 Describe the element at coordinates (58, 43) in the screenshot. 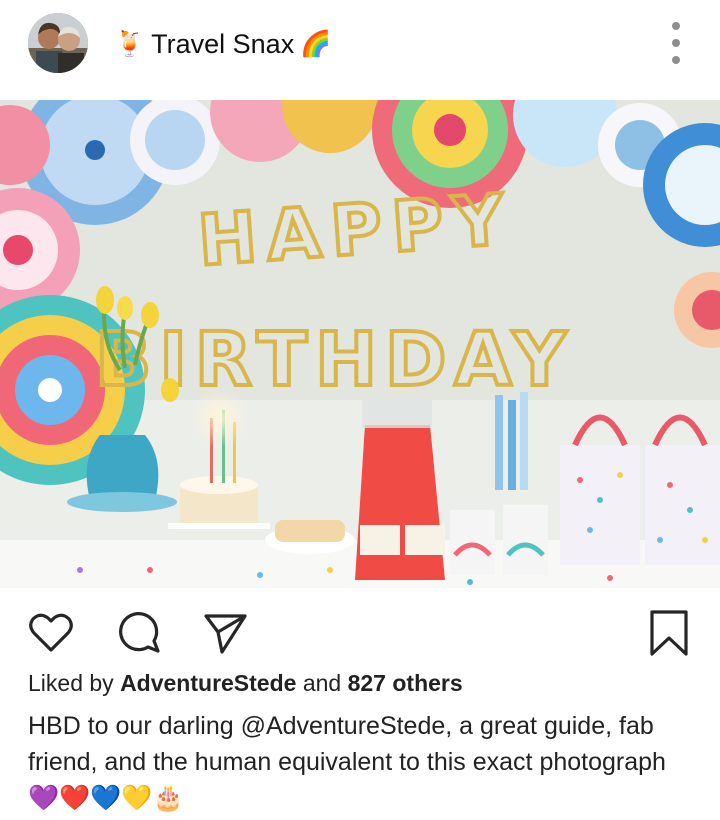

I see `avatar` at that location.